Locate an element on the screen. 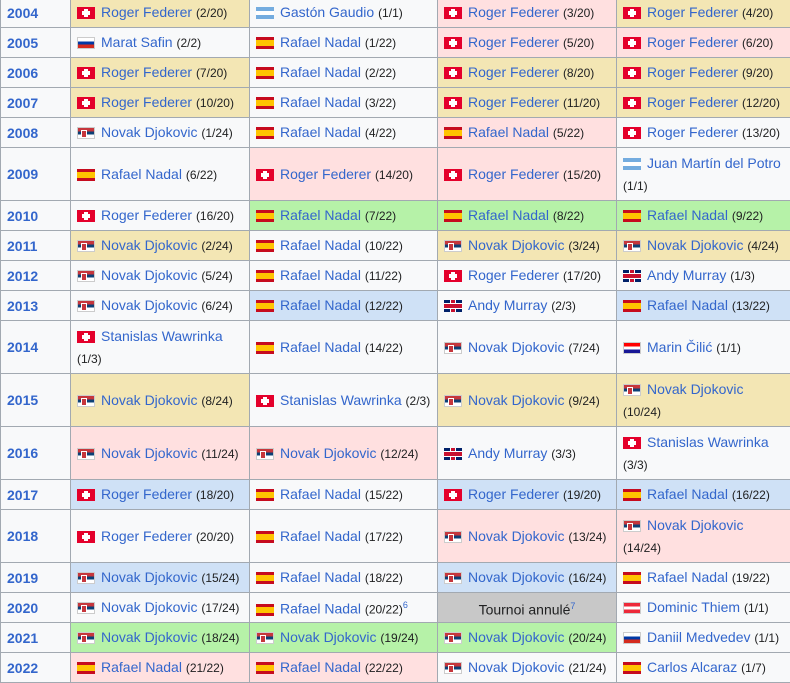 This screenshot has width=790, height=683. player-link: Marin Čilić is located at coordinates (679, 347).